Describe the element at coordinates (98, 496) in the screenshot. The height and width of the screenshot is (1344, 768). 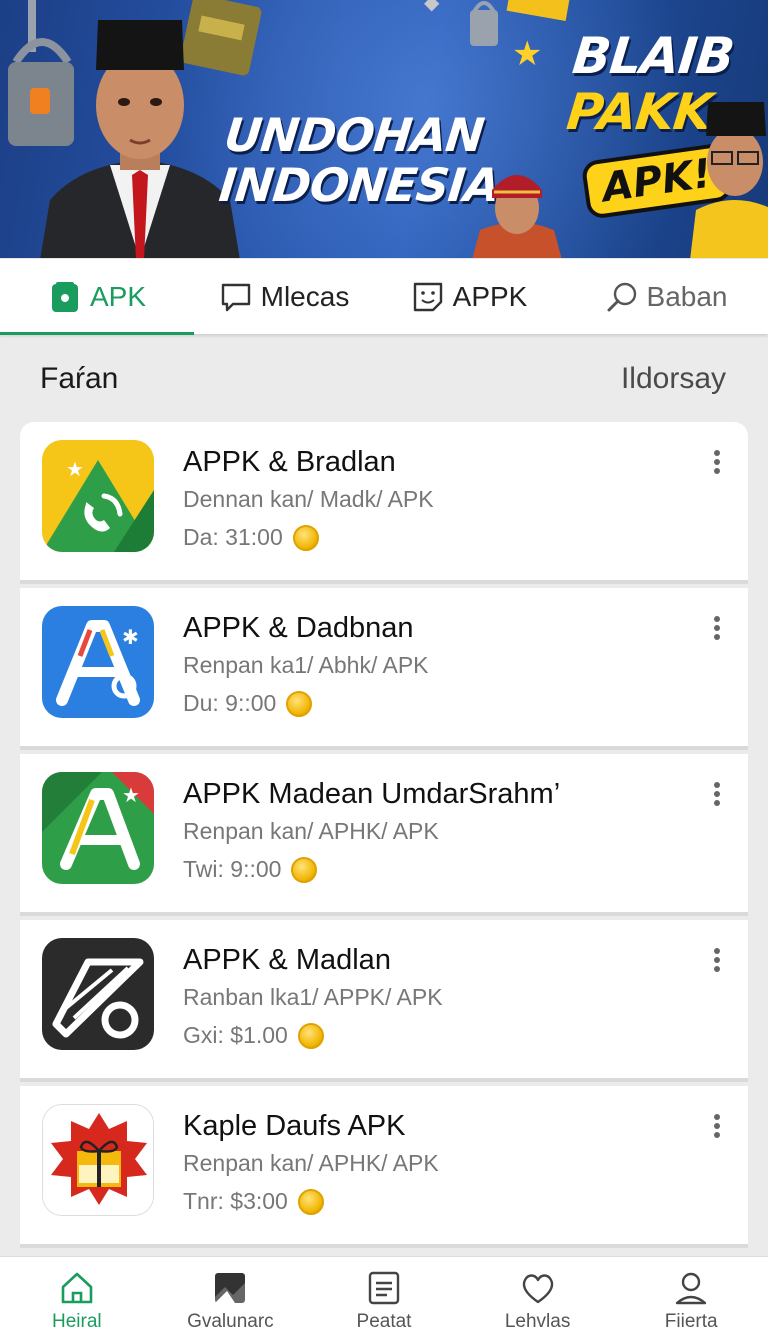
I see `phone-app-icon: ★` at that location.